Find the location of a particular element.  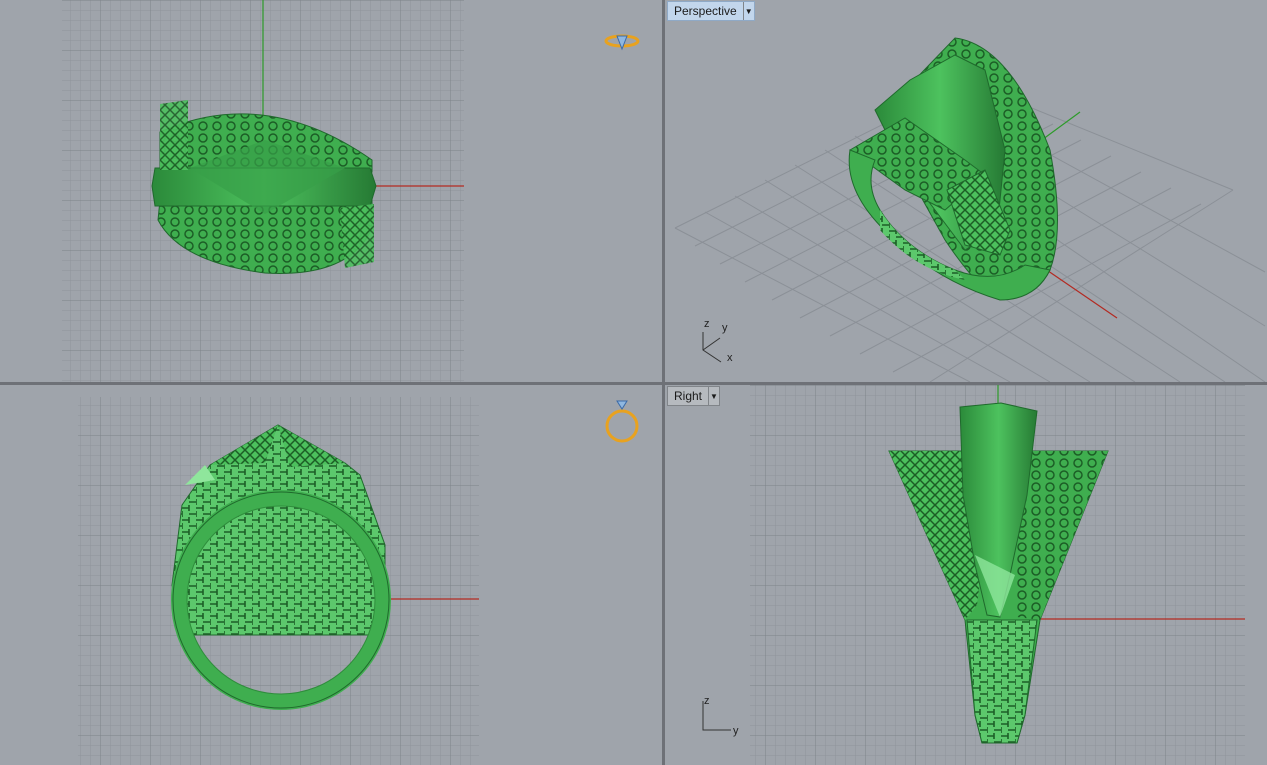

perspective-title: Perspective ▼ is located at coordinates (711, 11).